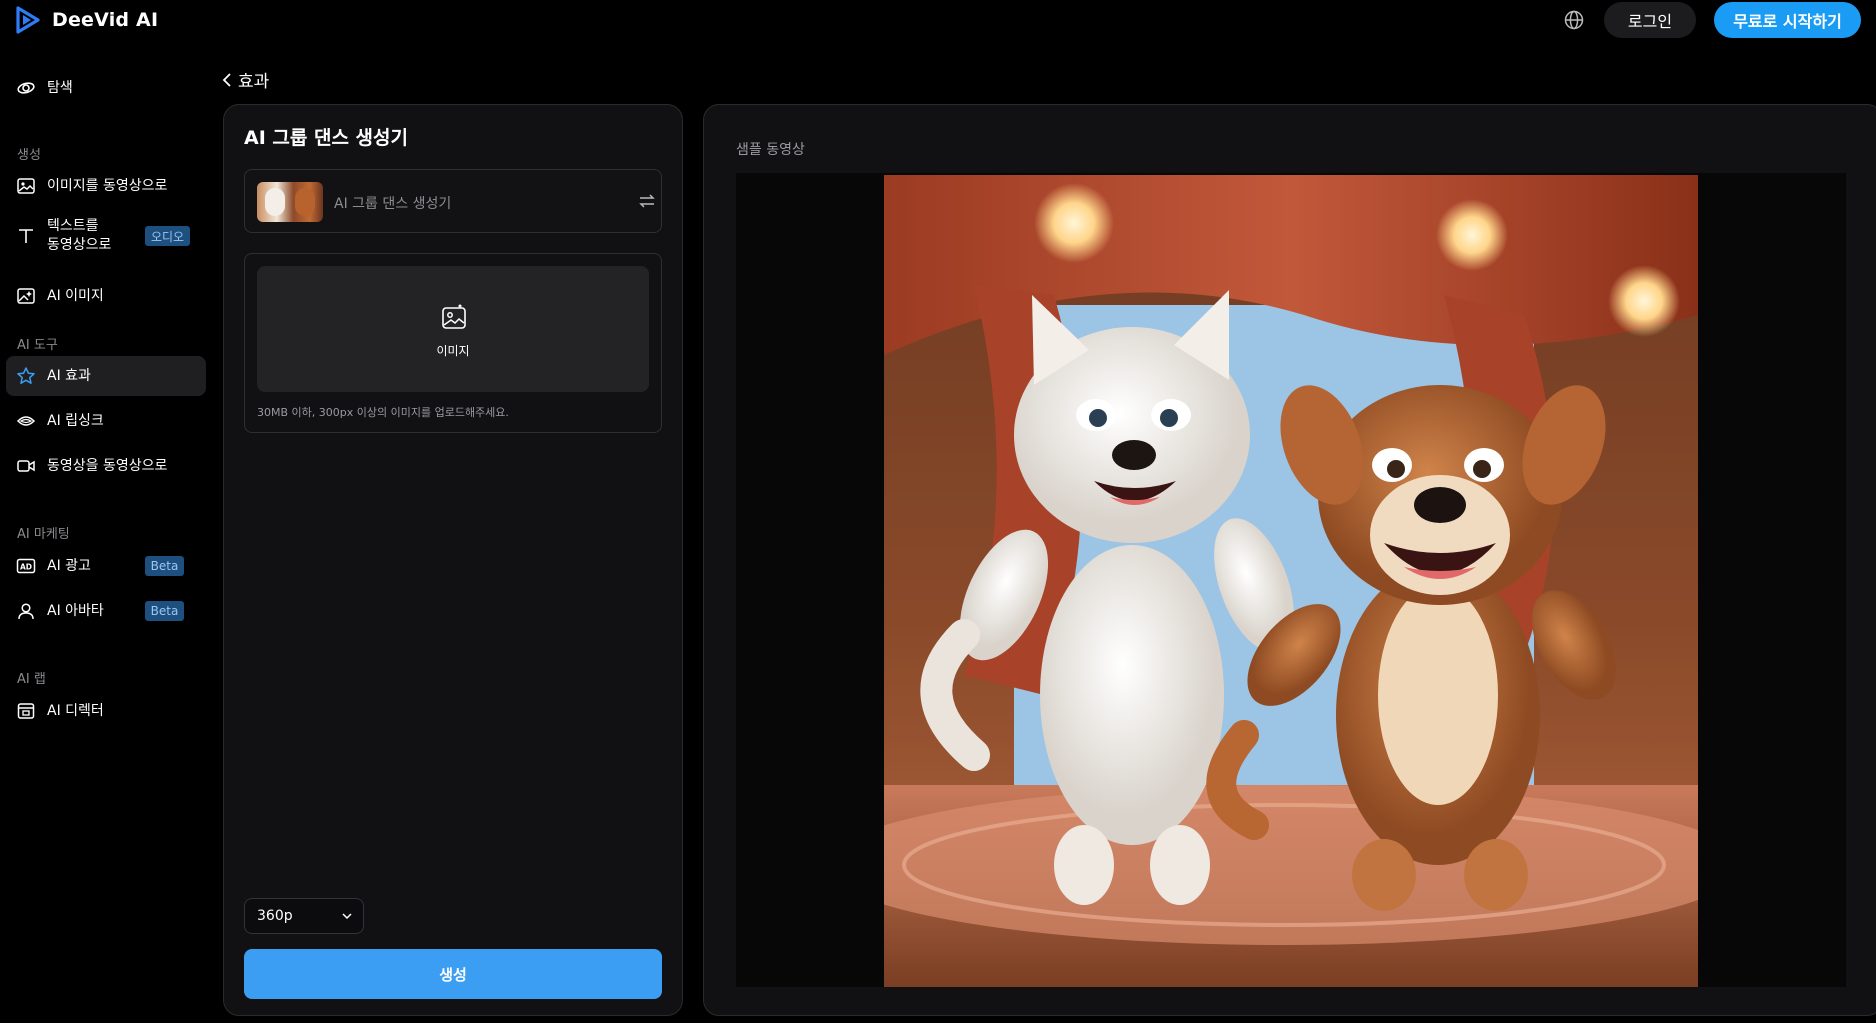  Describe the element at coordinates (275, 916) in the screenshot. I see `resolution-value: 360p` at that location.